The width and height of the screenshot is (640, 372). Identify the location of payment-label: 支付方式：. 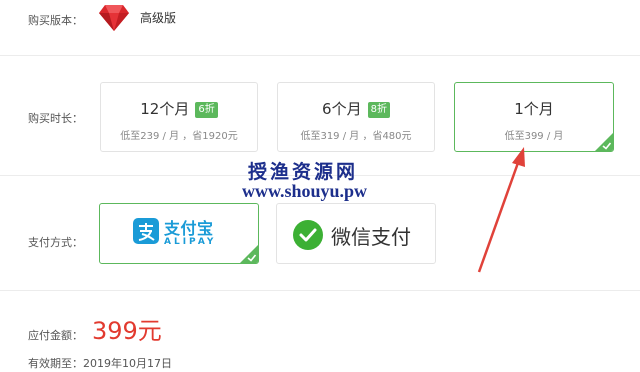
(55, 242).